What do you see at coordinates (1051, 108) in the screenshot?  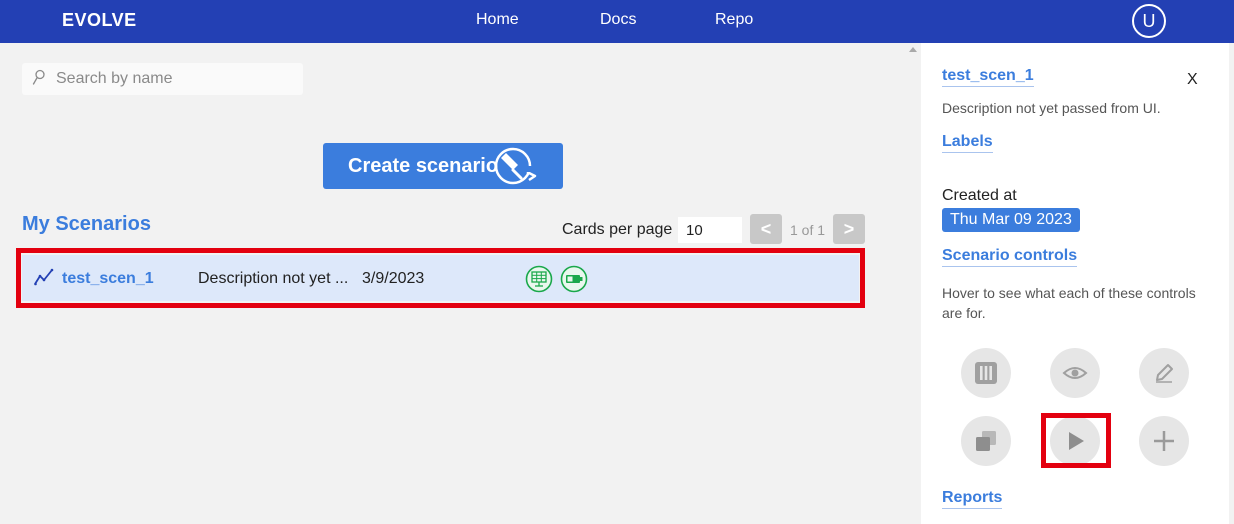 I see `panel-description: Description not yet passed from UI.` at bounding box center [1051, 108].